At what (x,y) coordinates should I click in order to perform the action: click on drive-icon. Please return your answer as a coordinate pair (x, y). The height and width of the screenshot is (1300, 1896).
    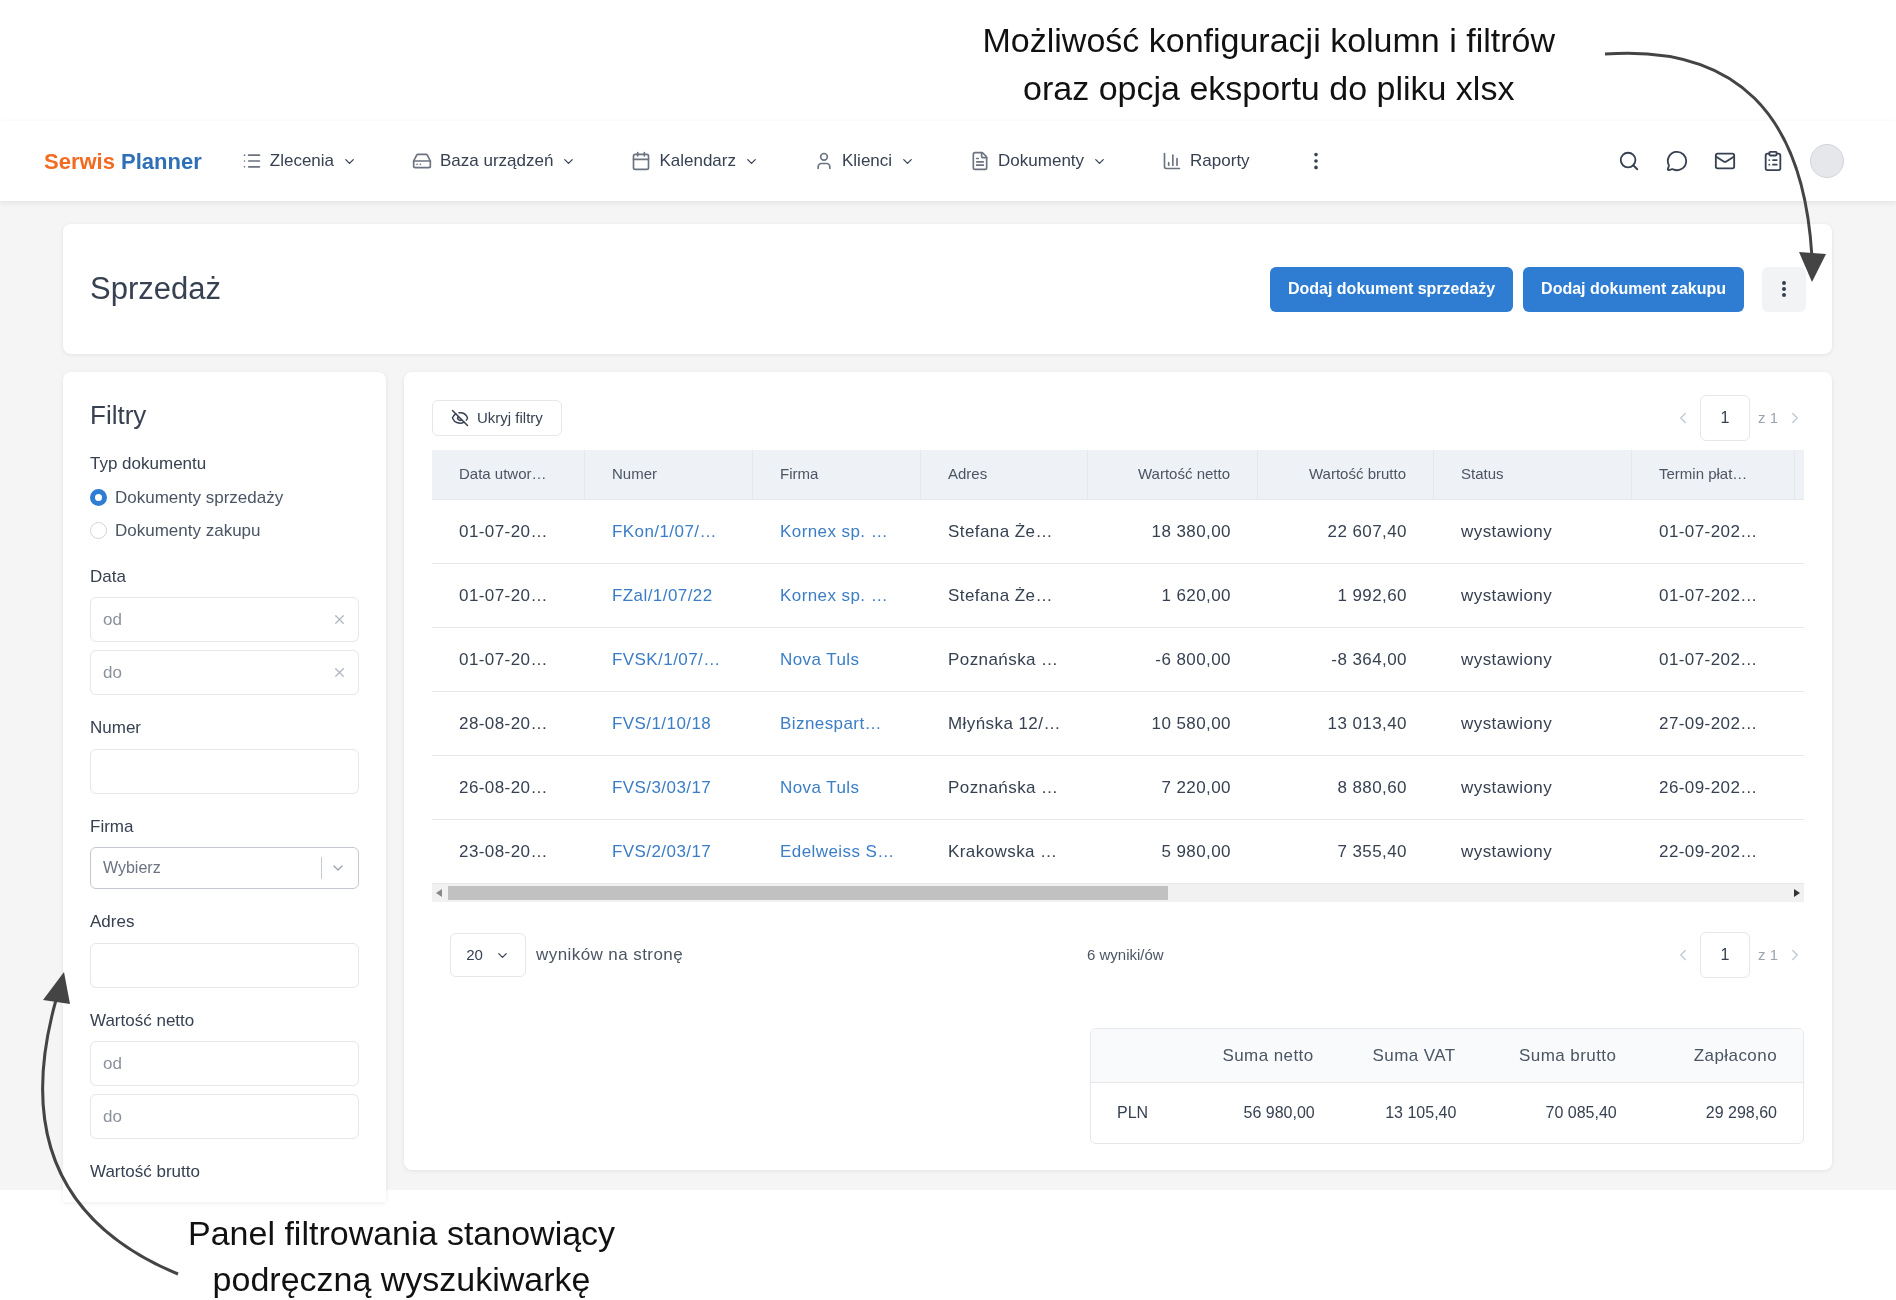
    Looking at the image, I should click on (422, 161).